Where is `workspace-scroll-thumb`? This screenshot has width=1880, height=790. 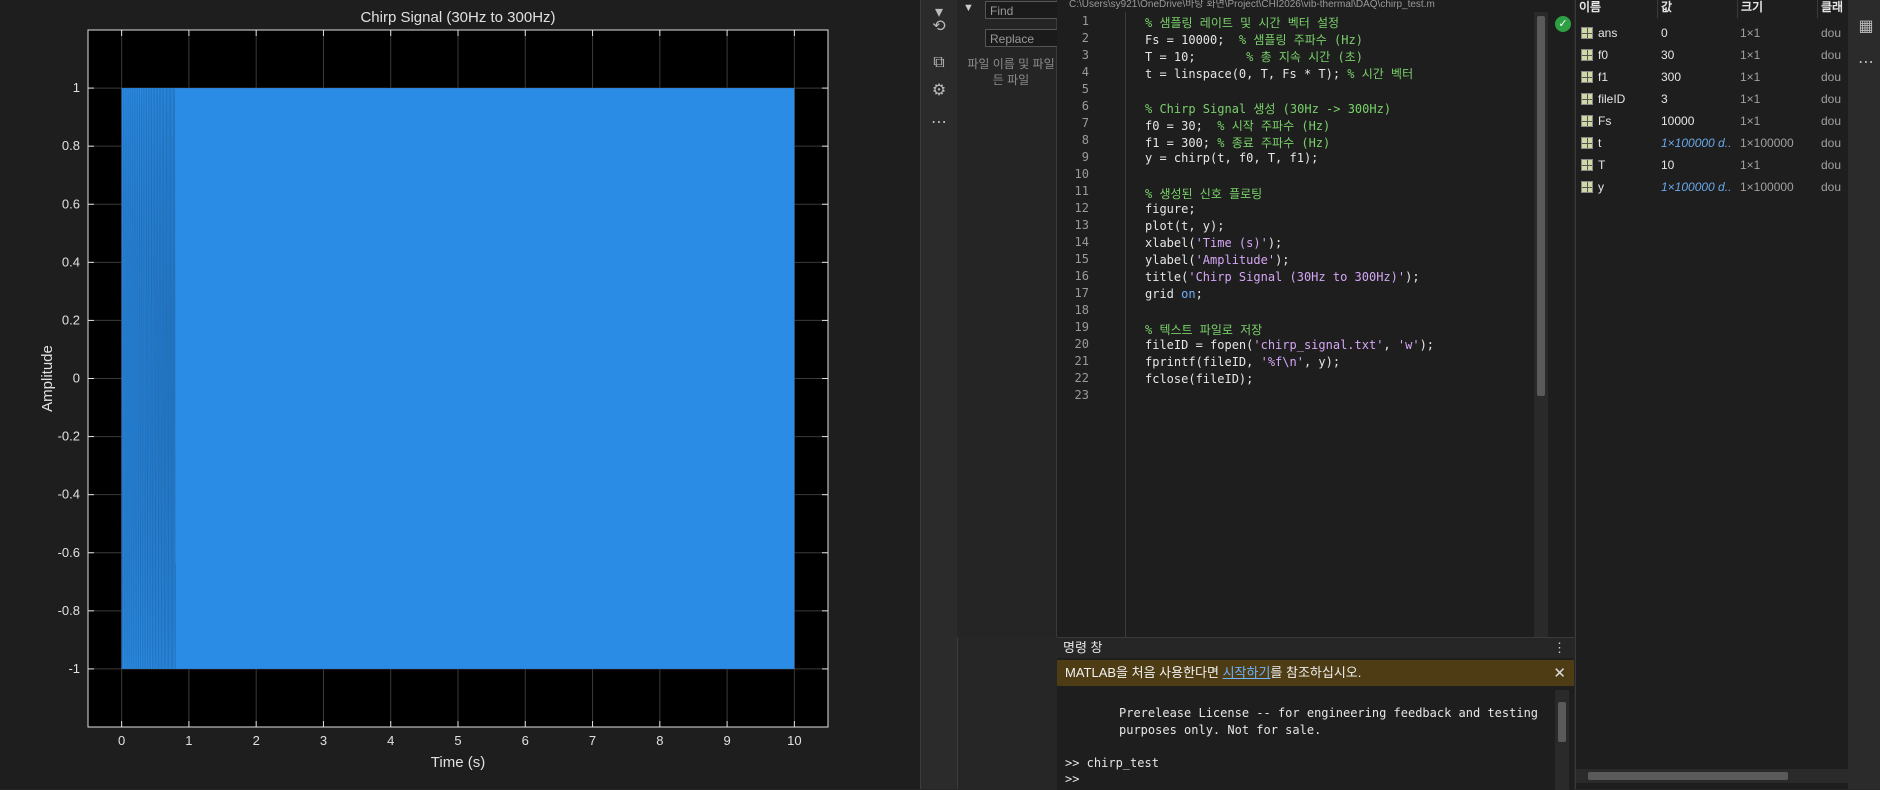 workspace-scroll-thumb is located at coordinates (1688, 776).